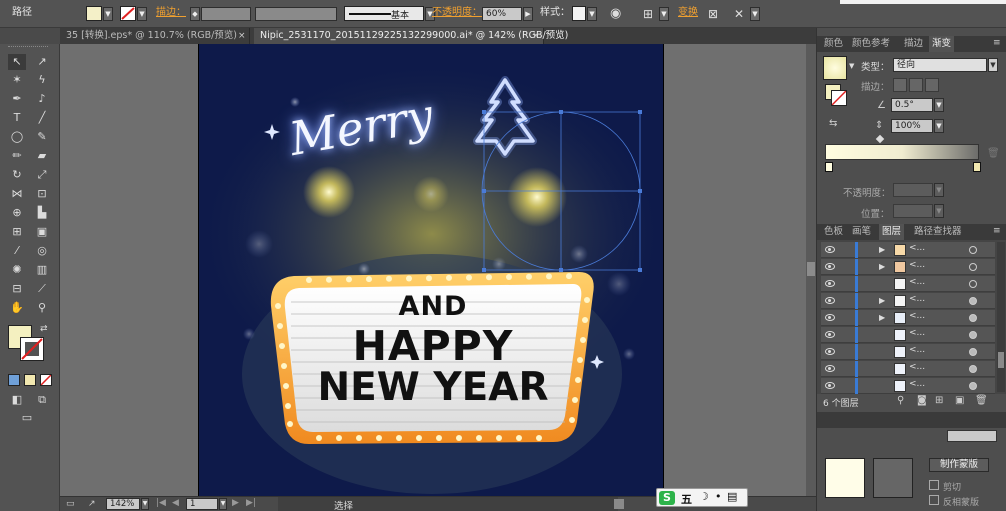  What do you see at coordinates (17, 251) in the screenshot?
I see `eyedropper-tool-icon: ⁄` at bounding box center [17, 251].